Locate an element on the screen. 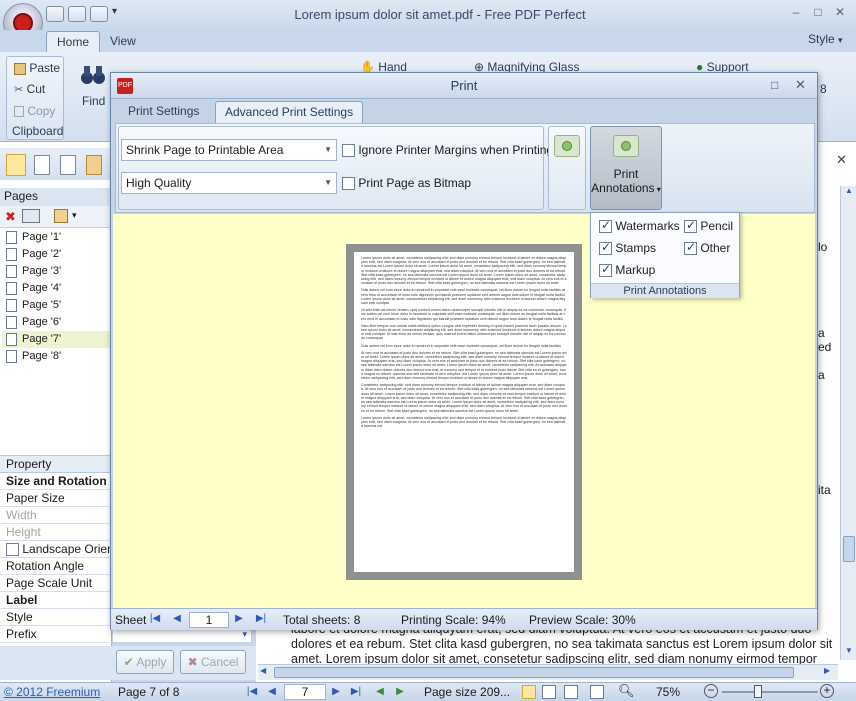 The height and width of the screenshot is (701, 856). print-icon is located at coordinates (77, 14).